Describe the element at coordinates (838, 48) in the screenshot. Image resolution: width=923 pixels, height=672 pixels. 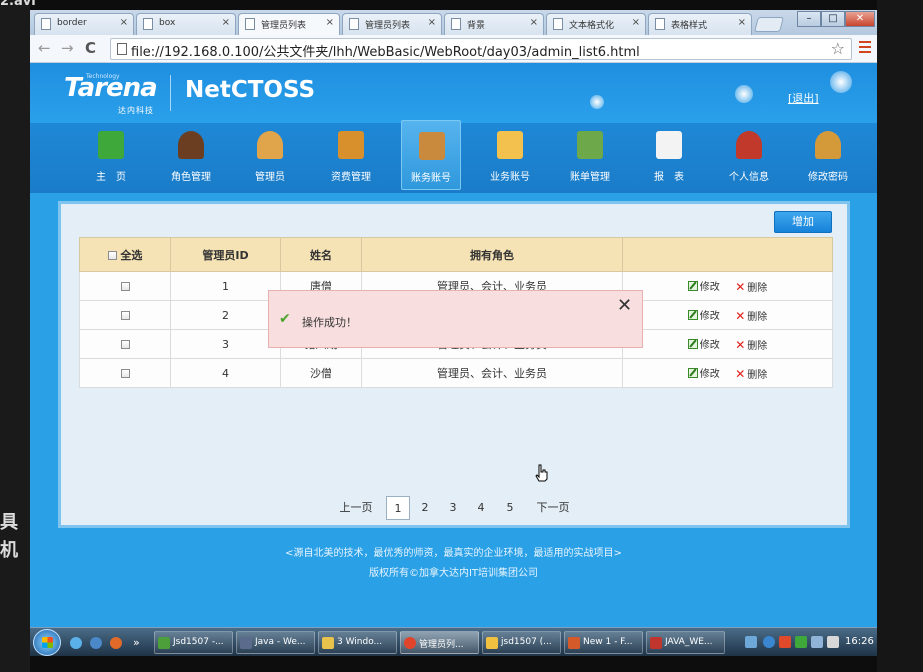
I see `bookmark-star-icon: ☆` at that location.